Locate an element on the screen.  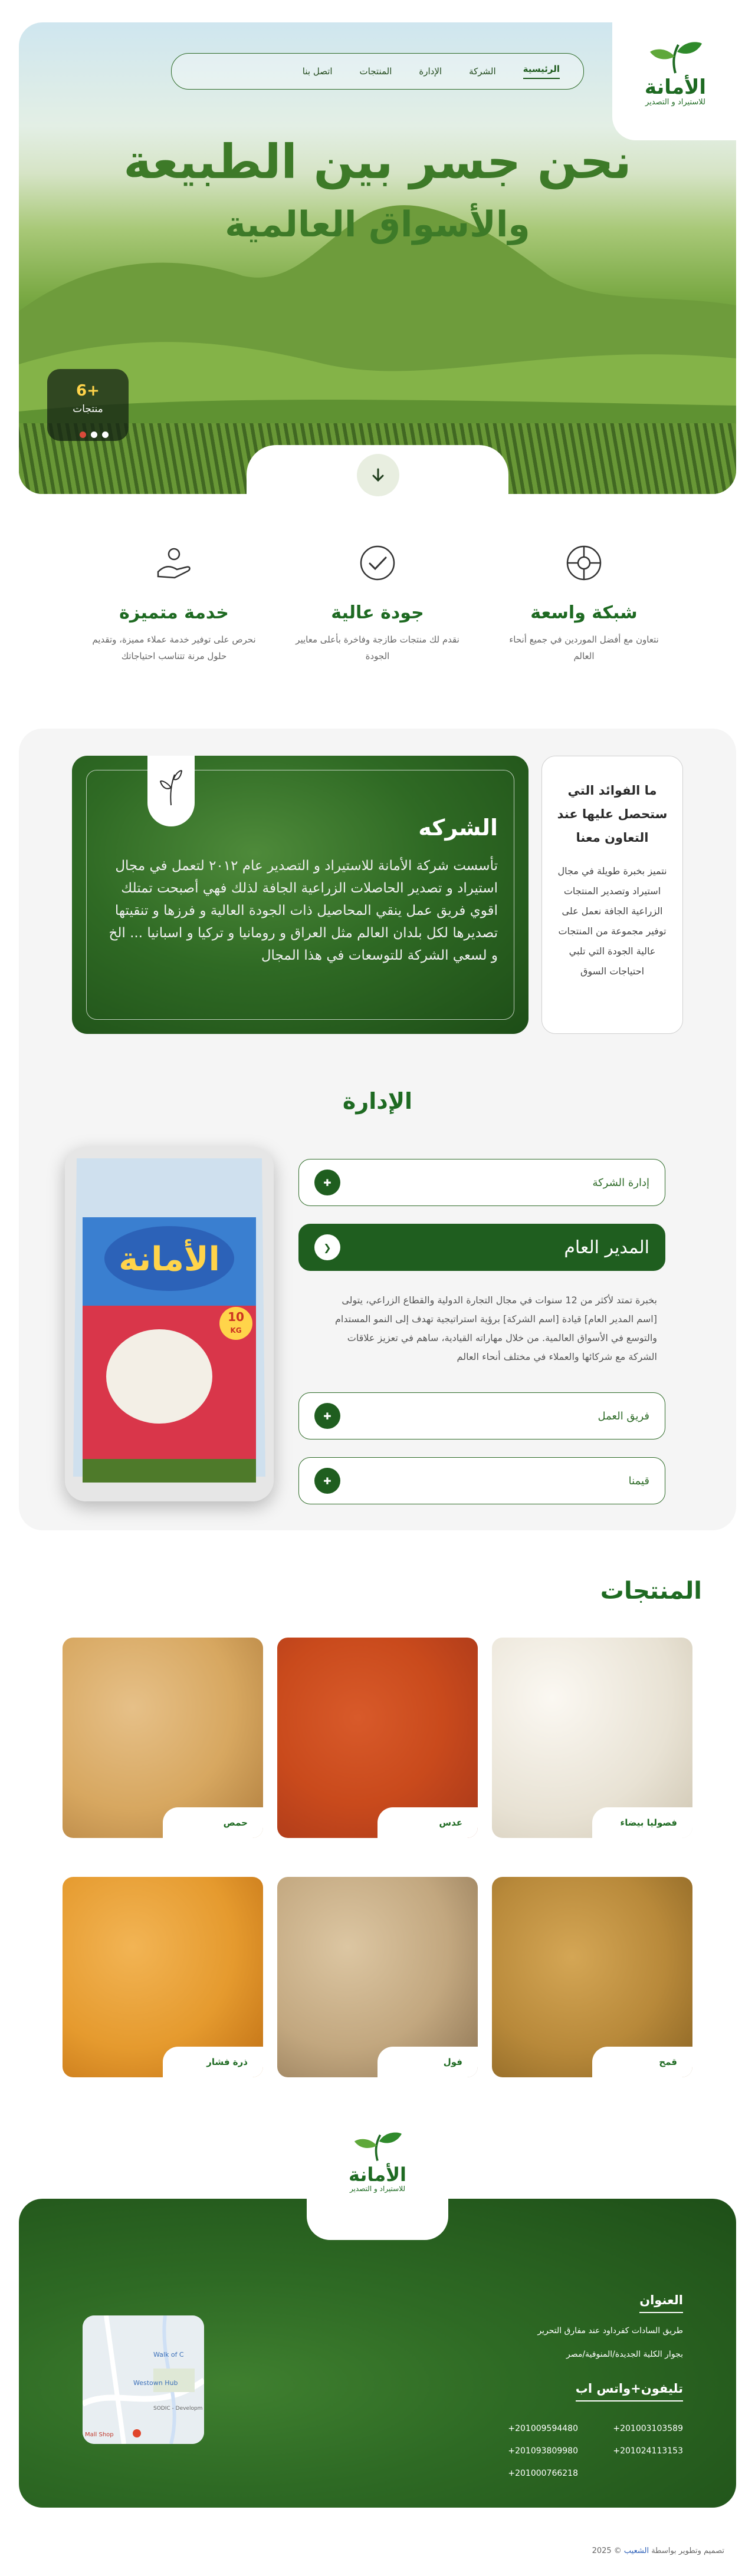
copyright: 2025 © تصميم وتطوير بواسطة الشعيب is located at coordinates (362, 2551).